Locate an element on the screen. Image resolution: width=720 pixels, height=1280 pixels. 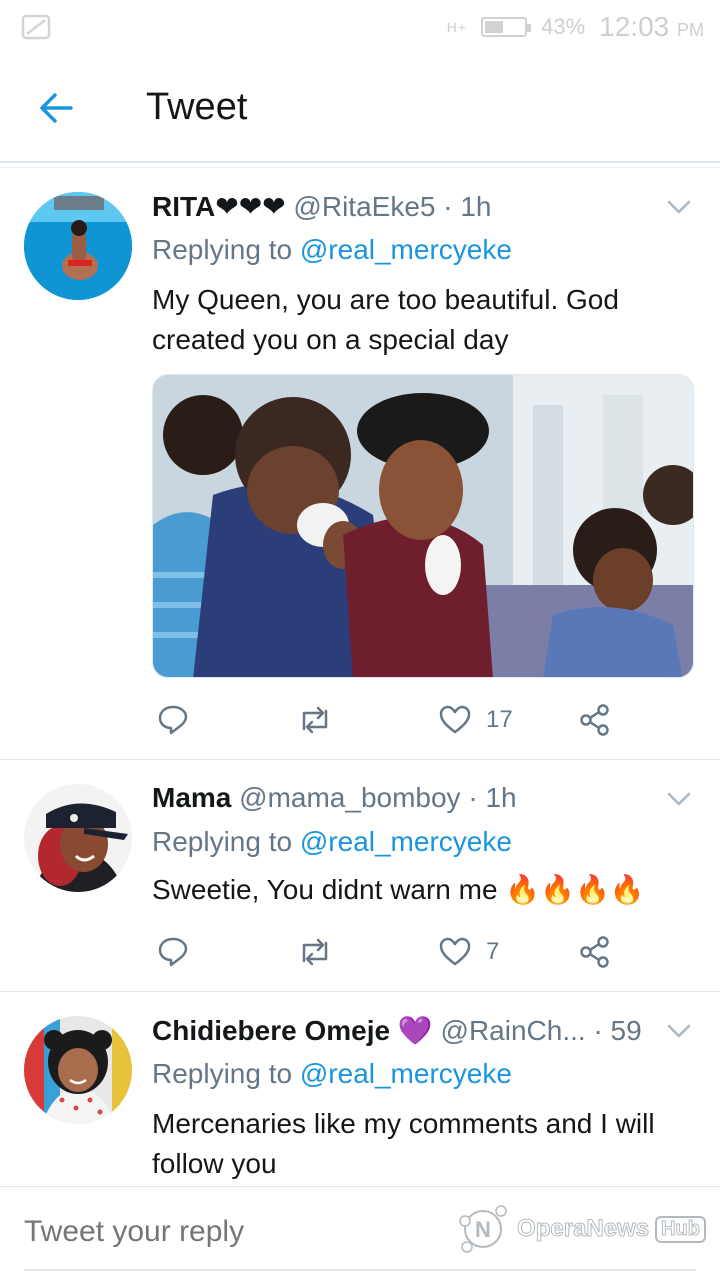
tweet-header: RITA❤❤❤ @RitaEke5 · 1h is located at coordinates (322, 206).